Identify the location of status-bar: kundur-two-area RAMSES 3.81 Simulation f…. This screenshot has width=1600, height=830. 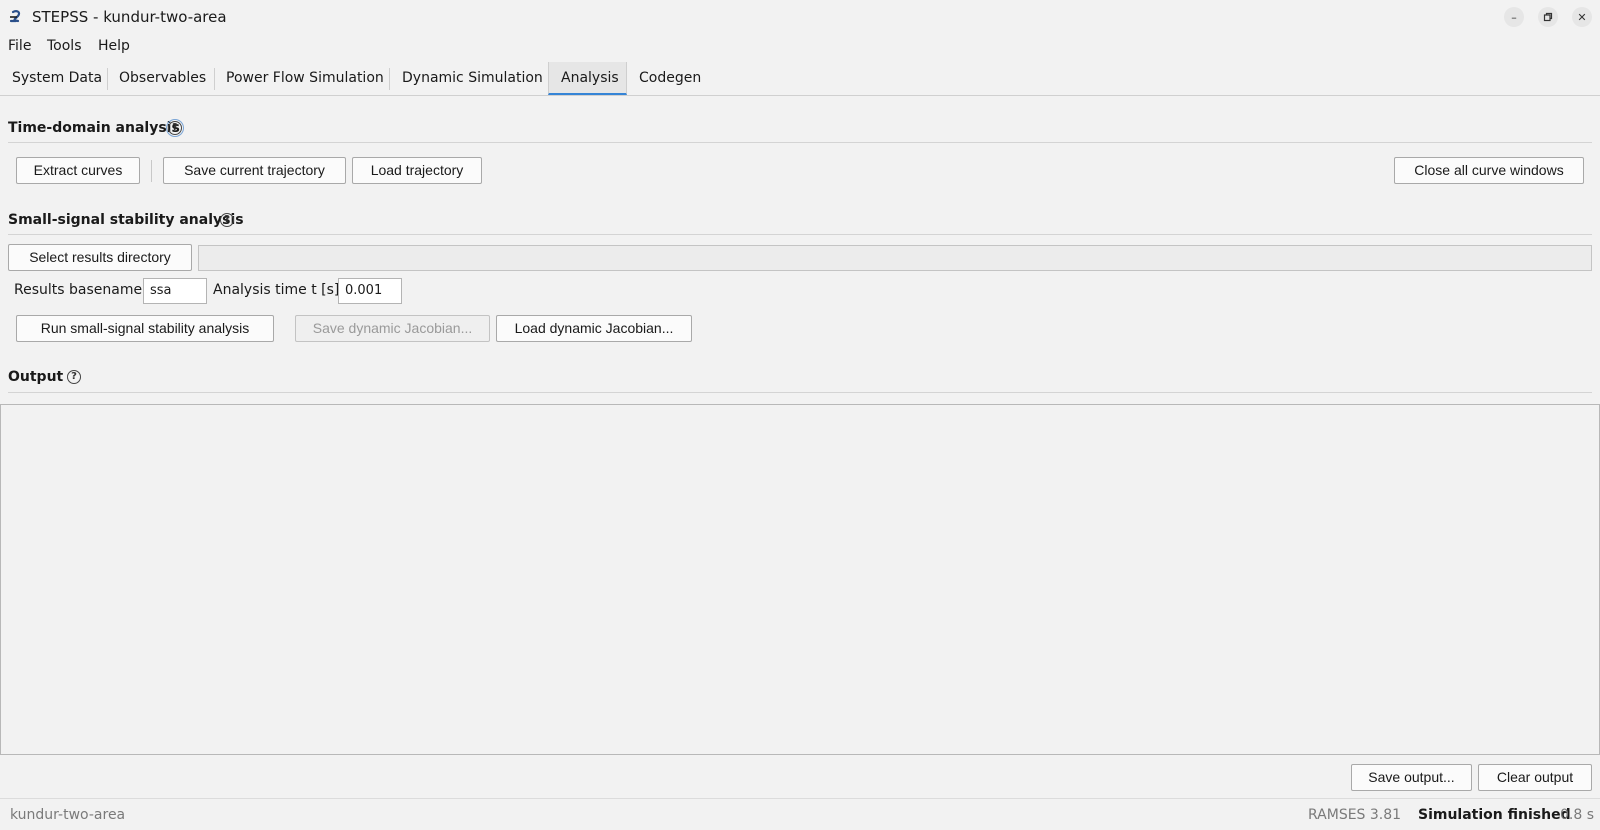
(800, 814).